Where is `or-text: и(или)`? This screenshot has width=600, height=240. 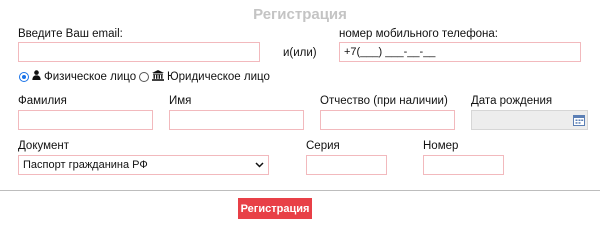
or-text: и(или) is located at coordinates (300, 53).